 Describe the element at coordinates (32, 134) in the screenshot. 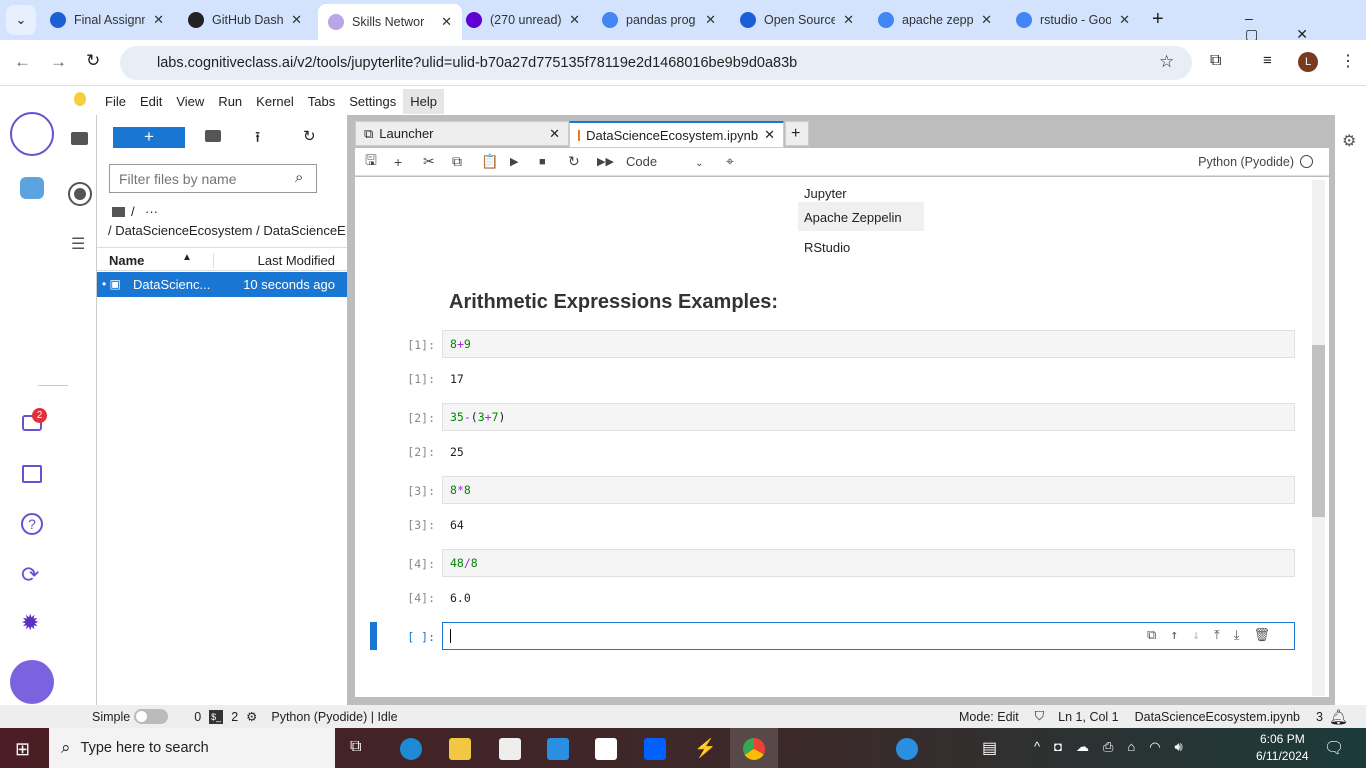

I see `skills-network-logo-icon` at that location.